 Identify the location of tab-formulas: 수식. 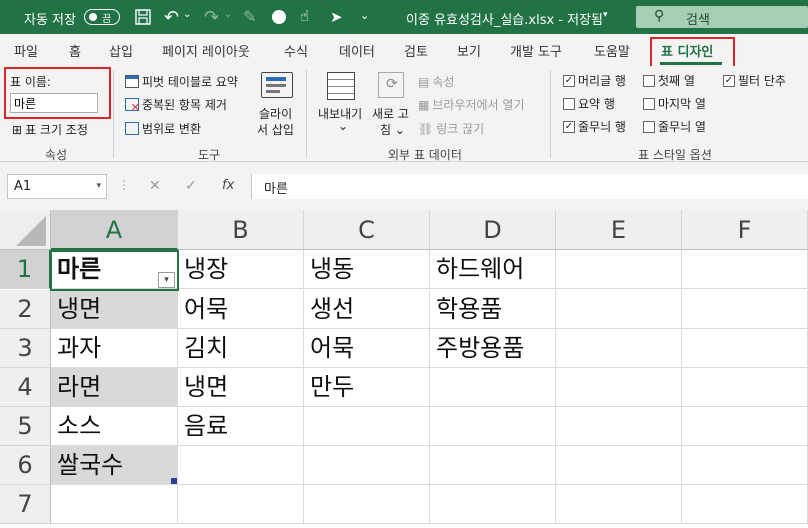
(296, 50).